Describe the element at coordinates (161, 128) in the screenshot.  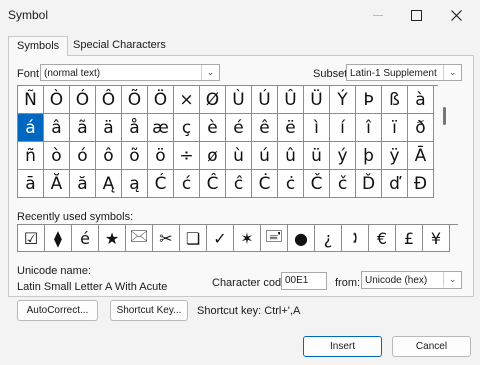
I see `symbol-cell: æ` at that location.